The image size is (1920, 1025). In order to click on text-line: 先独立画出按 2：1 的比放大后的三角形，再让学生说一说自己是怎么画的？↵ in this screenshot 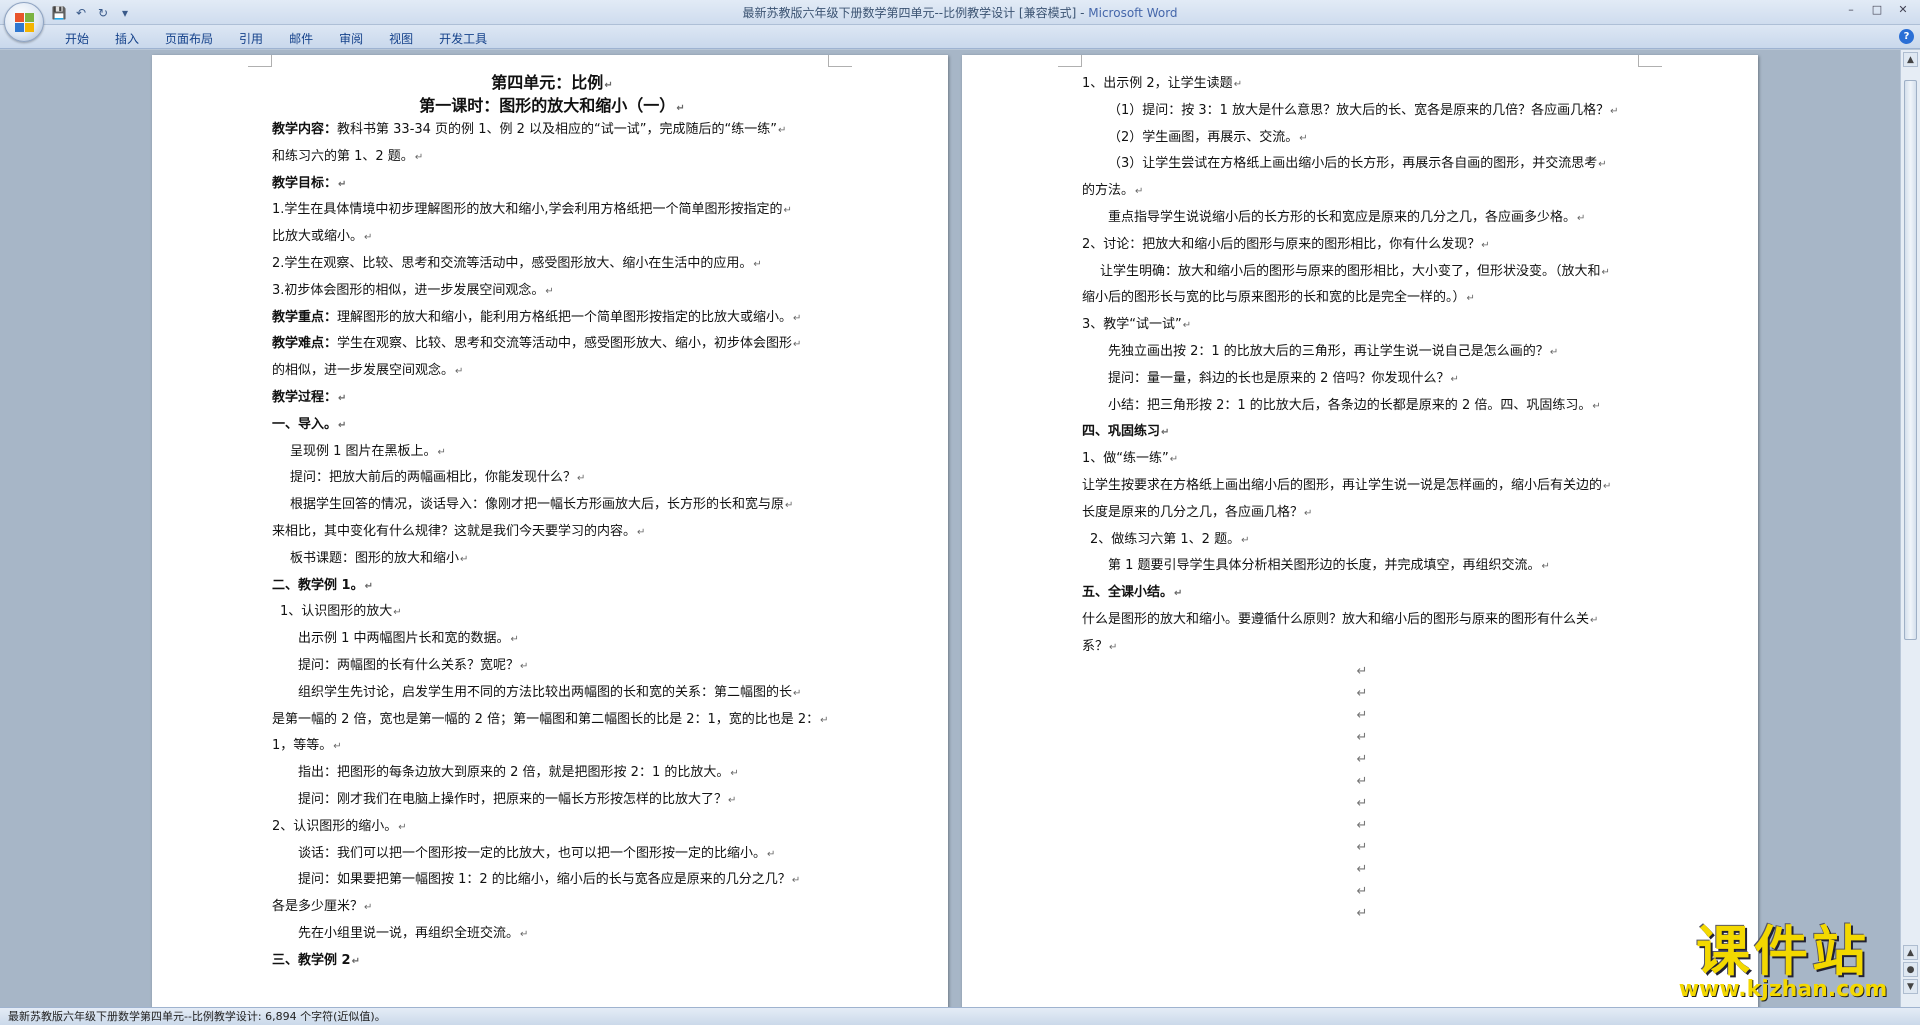, I will do `click(1362, 352)`.